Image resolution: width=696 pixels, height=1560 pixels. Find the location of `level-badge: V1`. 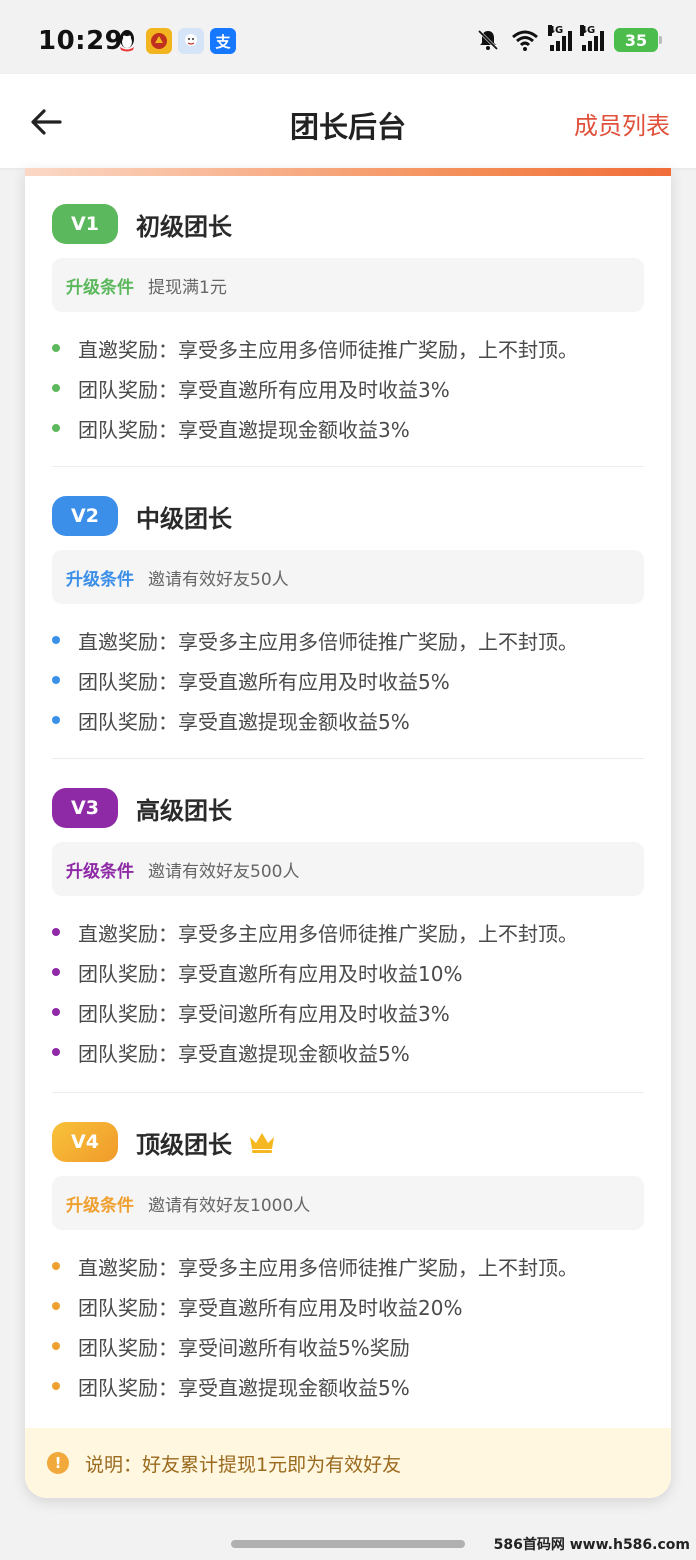

level-badge: V1 is located at coordinates (85, 224).